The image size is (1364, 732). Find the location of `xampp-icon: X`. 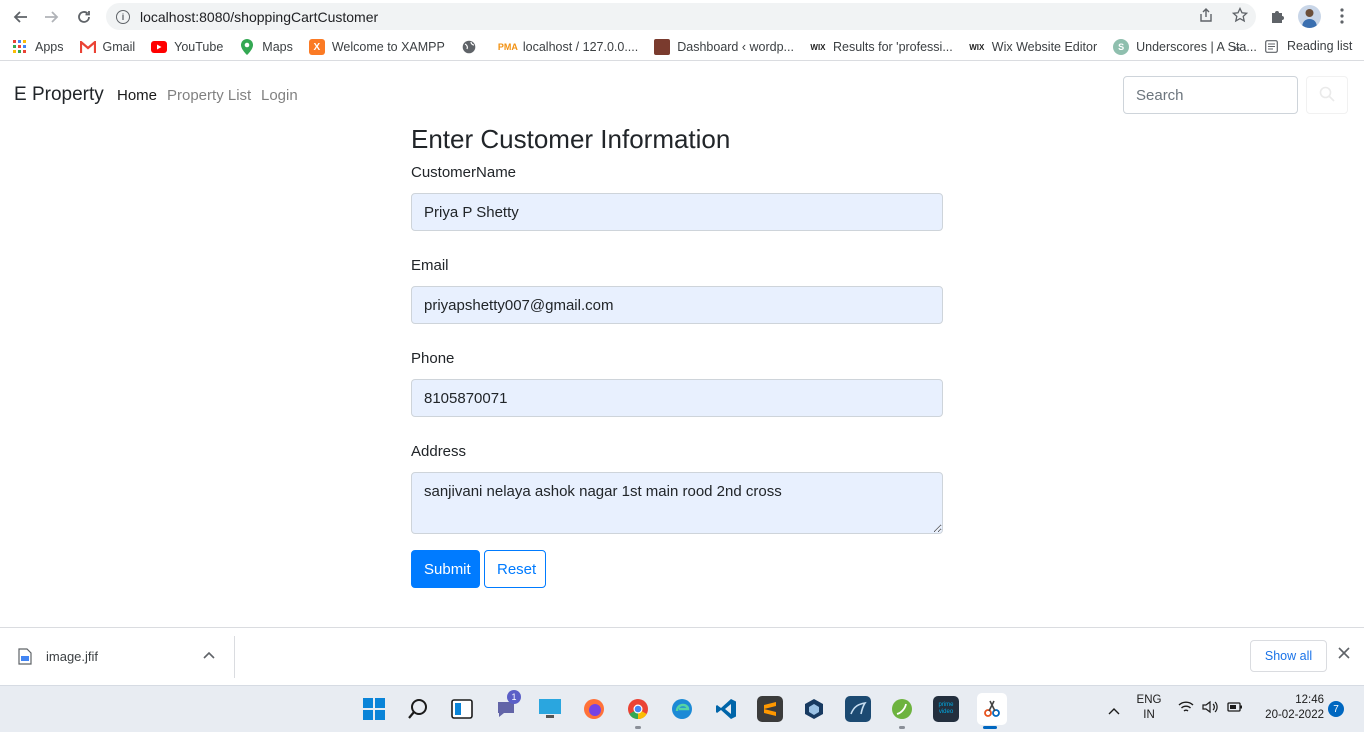

xampp-icon: X is located at coordinates (316, 47).